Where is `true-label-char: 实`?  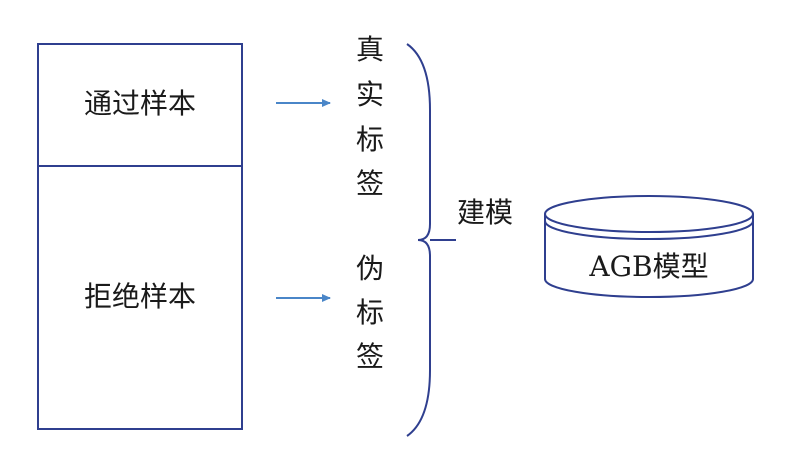 true-label-char: 实 is located at coordinates (370, 94).